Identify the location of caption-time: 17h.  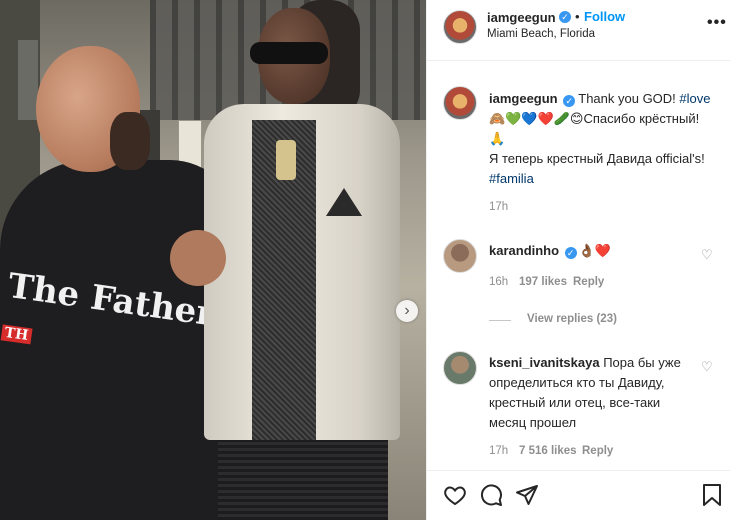
(498, 207).